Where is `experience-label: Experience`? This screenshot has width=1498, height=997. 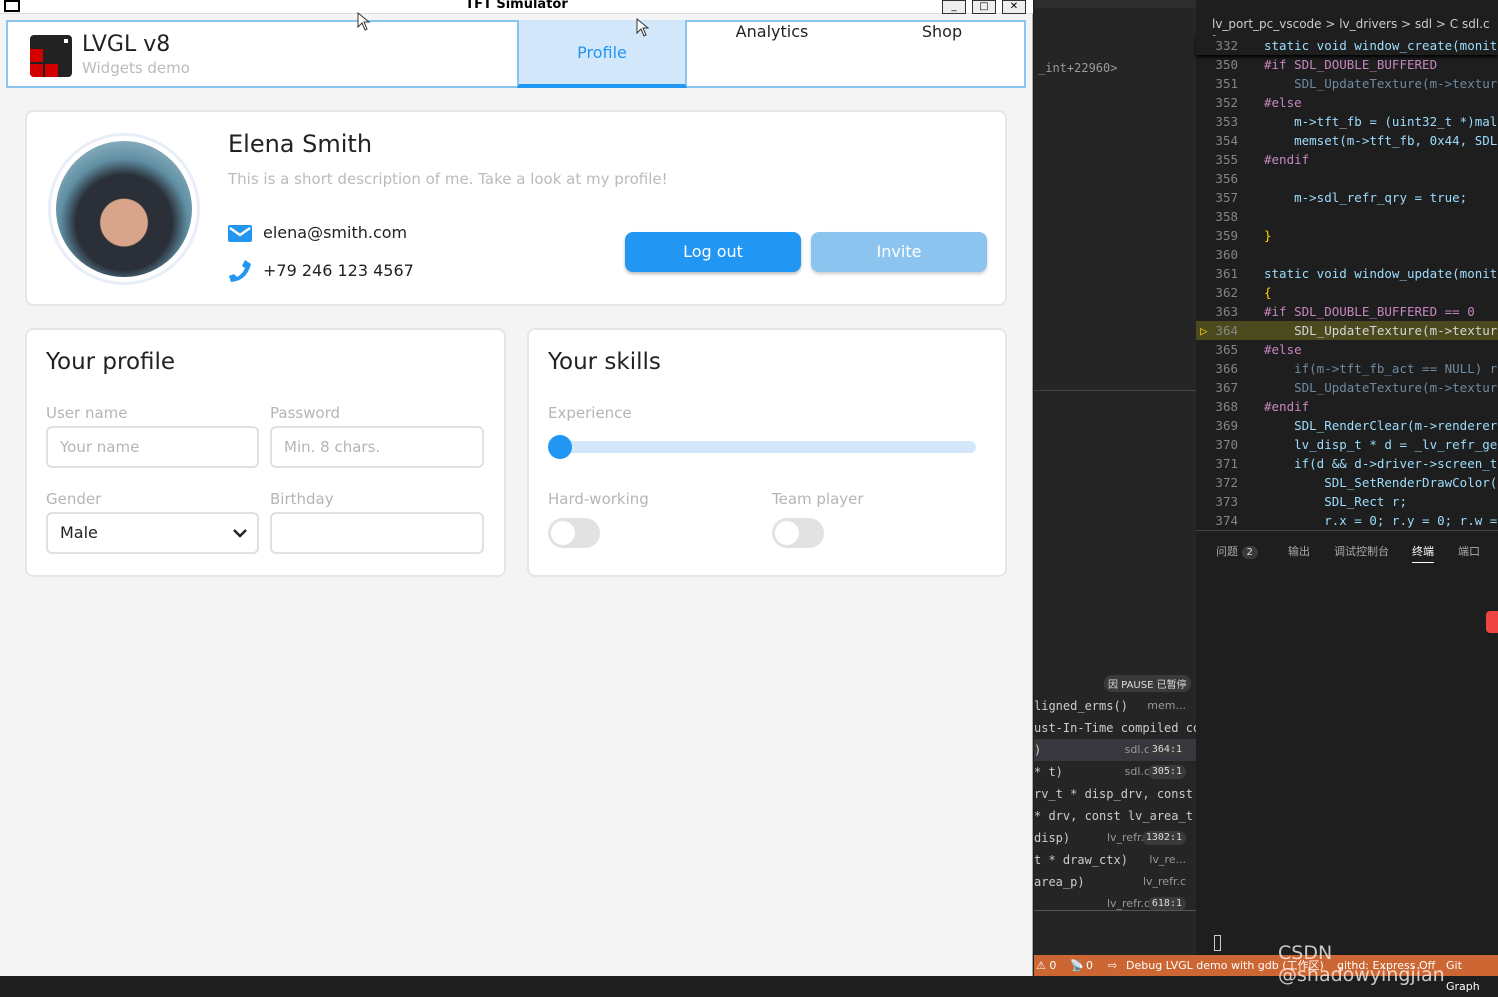
experience-label: Experience is located at coordinates (590, 413).